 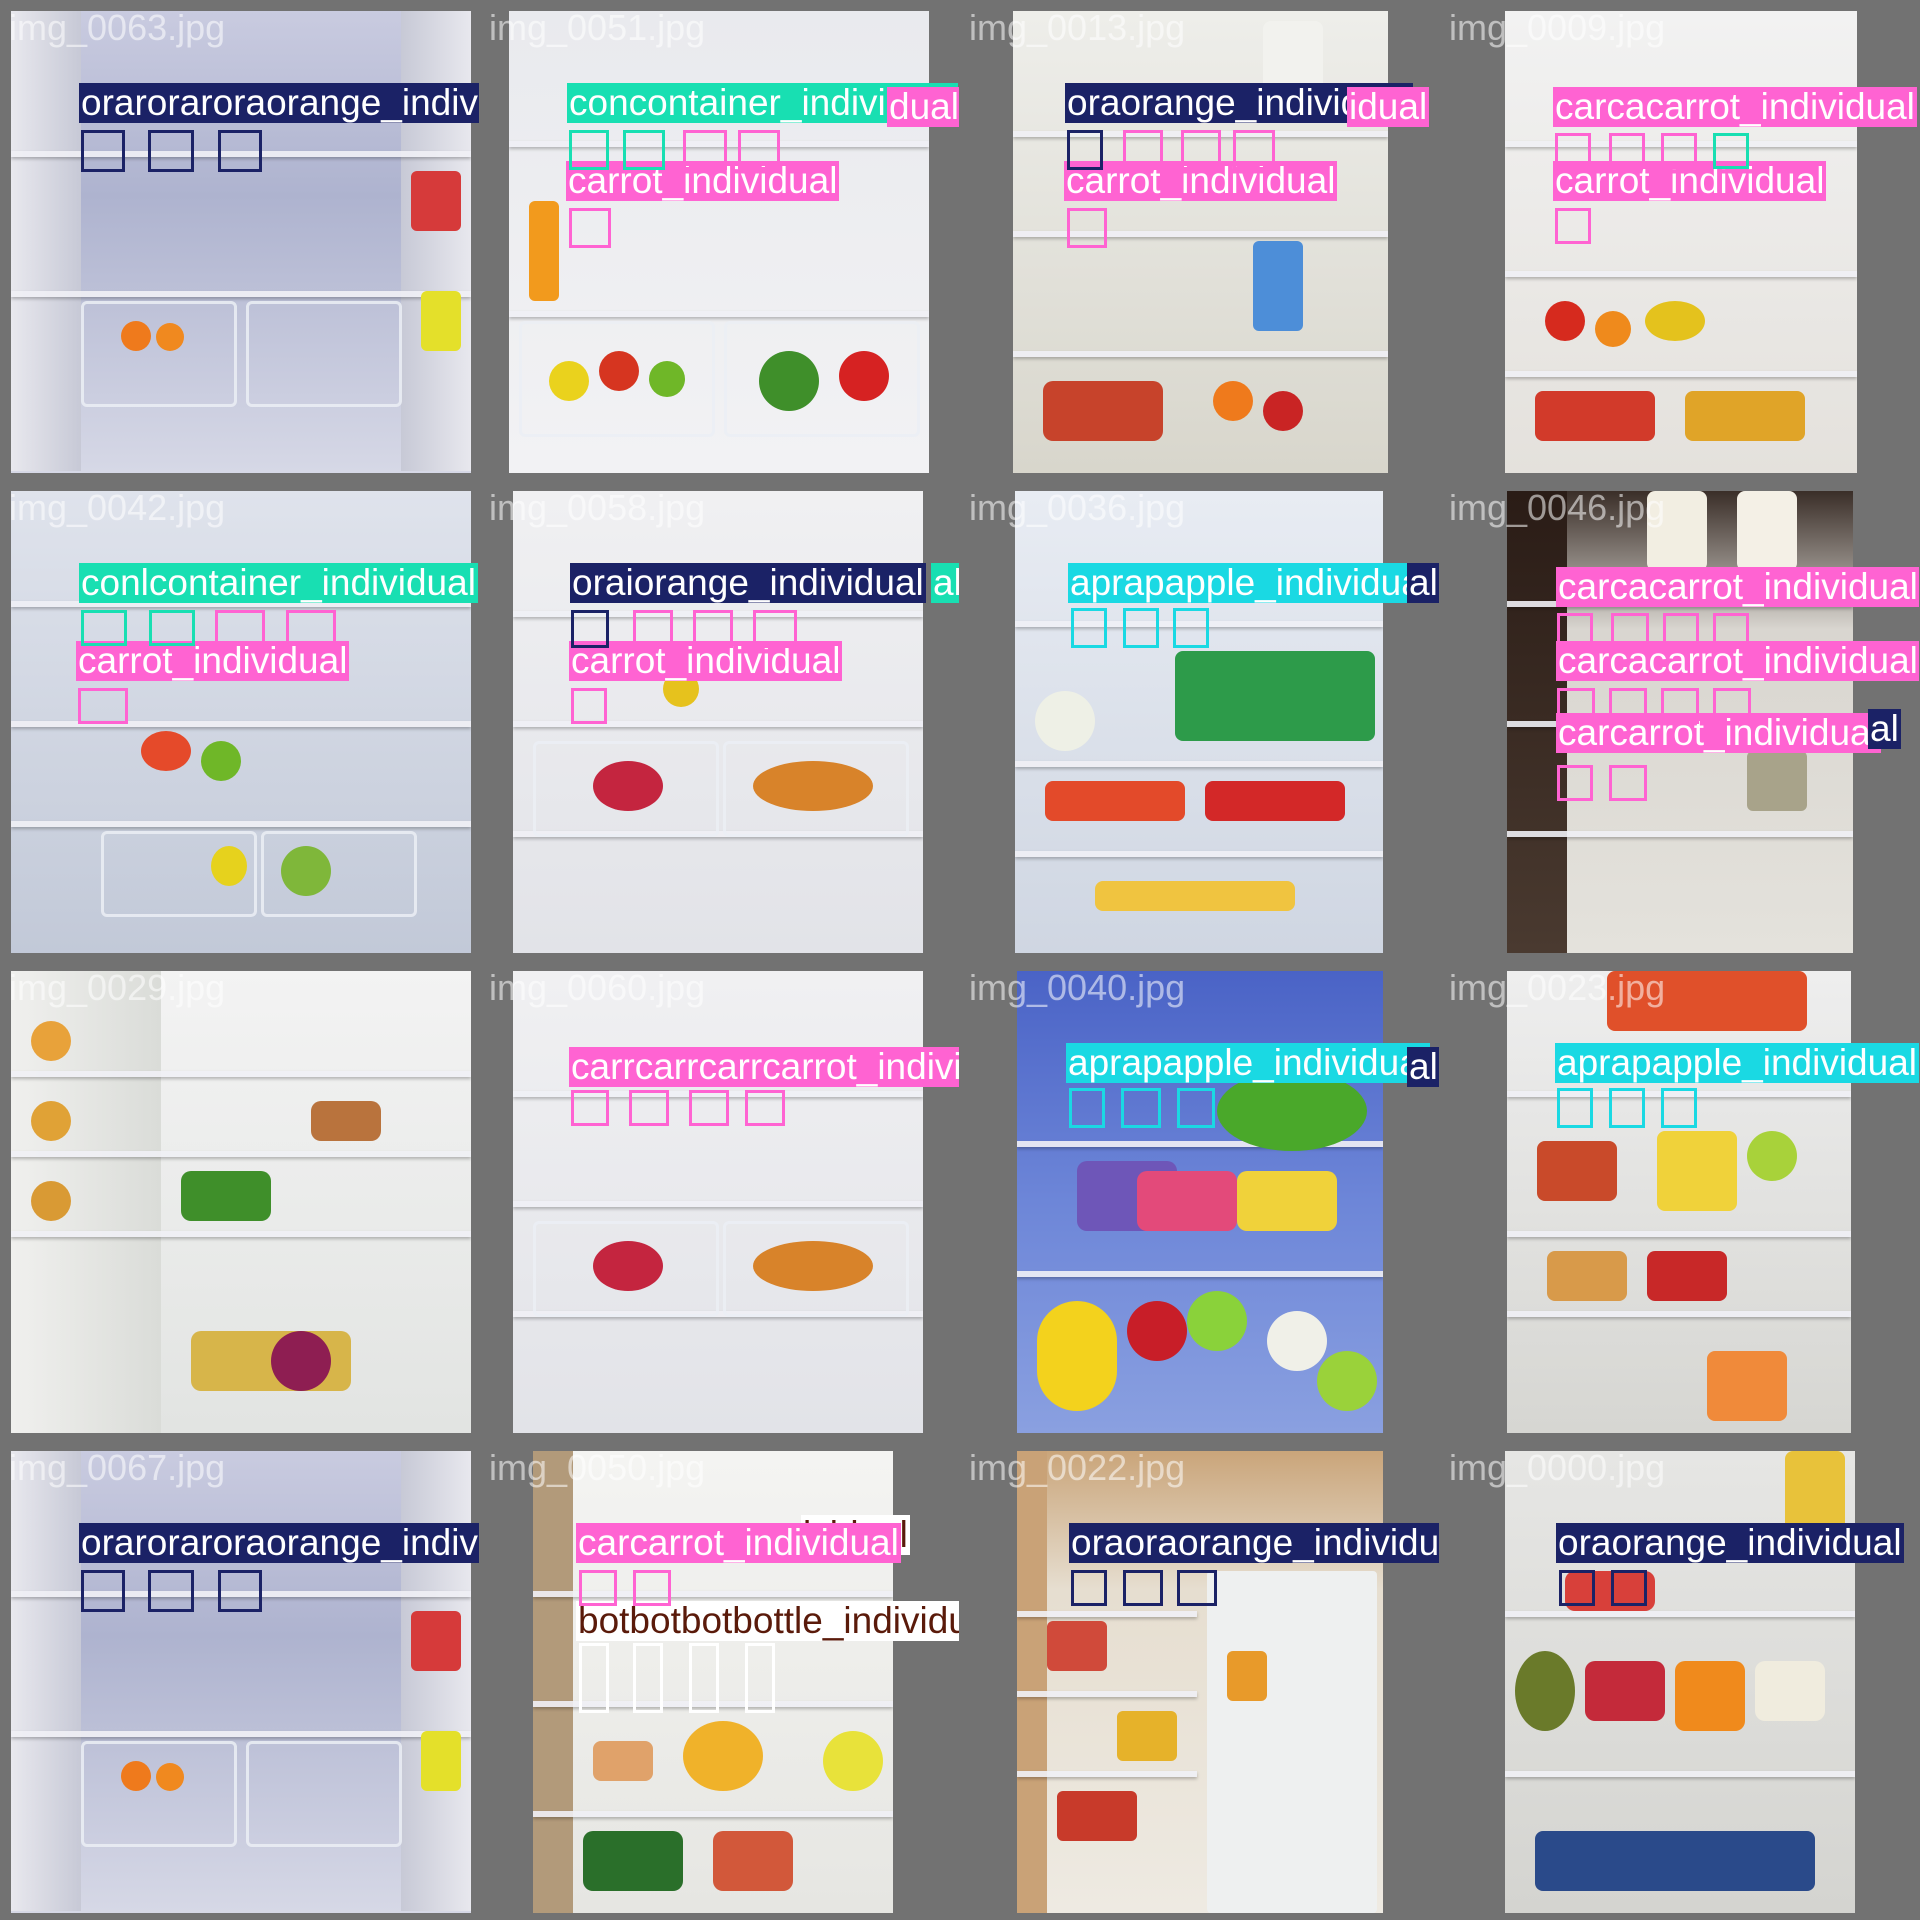 What do you see at coordinates (1557, 507) in the screenshot?
I see `image-filename: img_0046.jpg` at bounding box center [1557, 507].